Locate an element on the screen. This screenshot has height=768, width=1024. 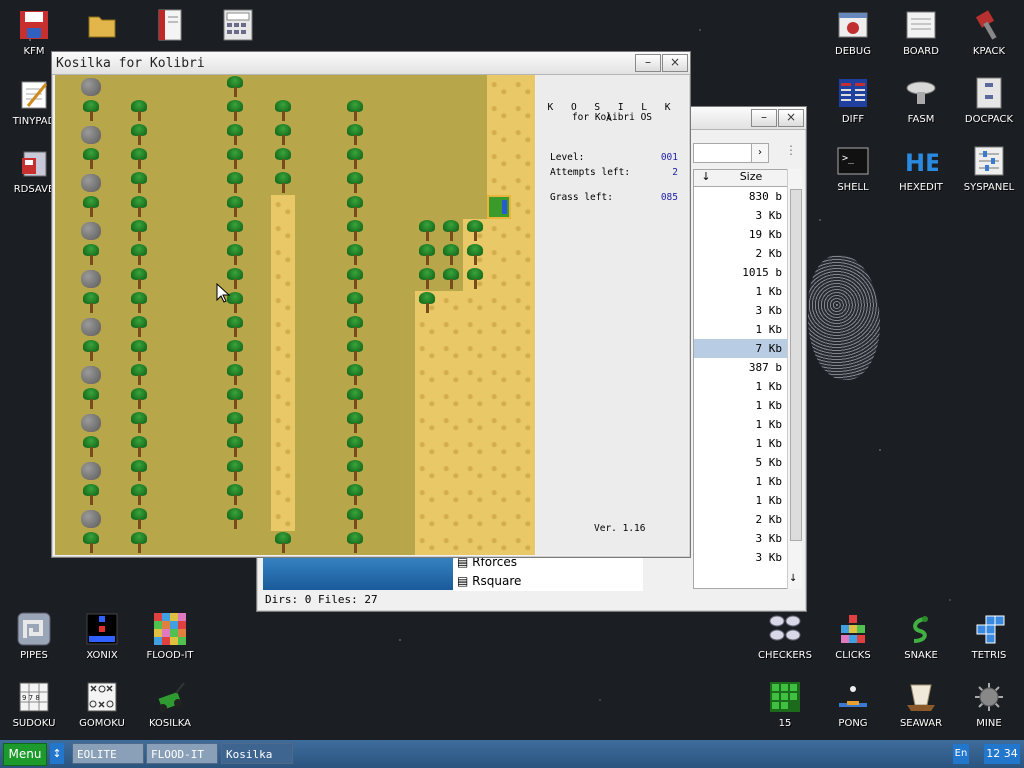
column-header: ↓ Size ↑ is located at coordinates (747, 178).